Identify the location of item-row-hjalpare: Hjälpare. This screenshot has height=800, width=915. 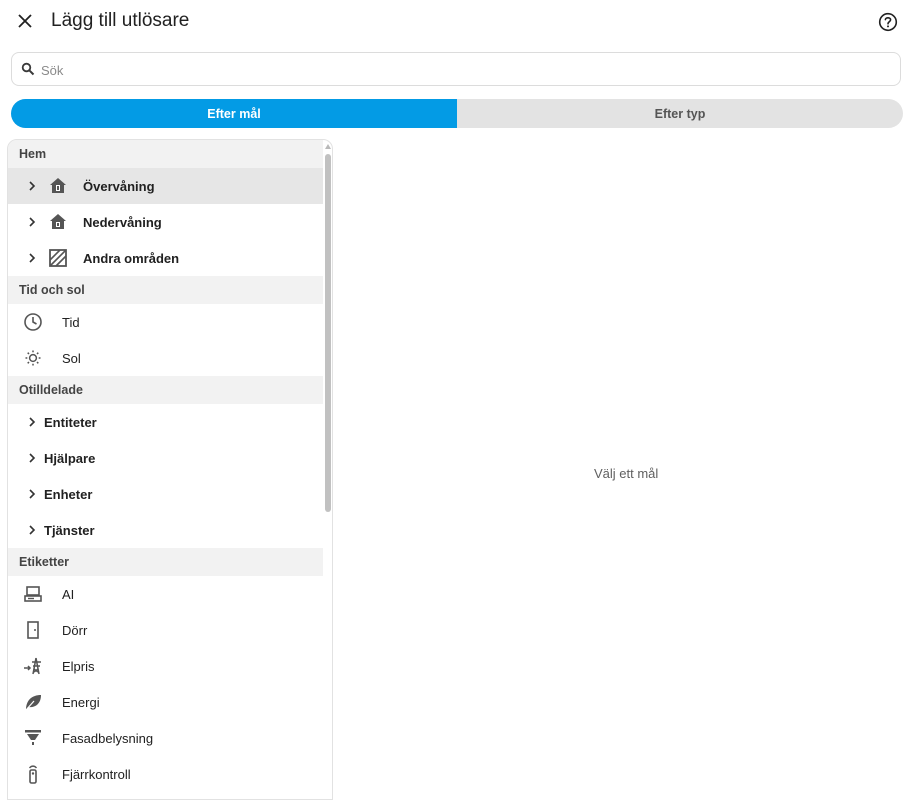
(165, 458).